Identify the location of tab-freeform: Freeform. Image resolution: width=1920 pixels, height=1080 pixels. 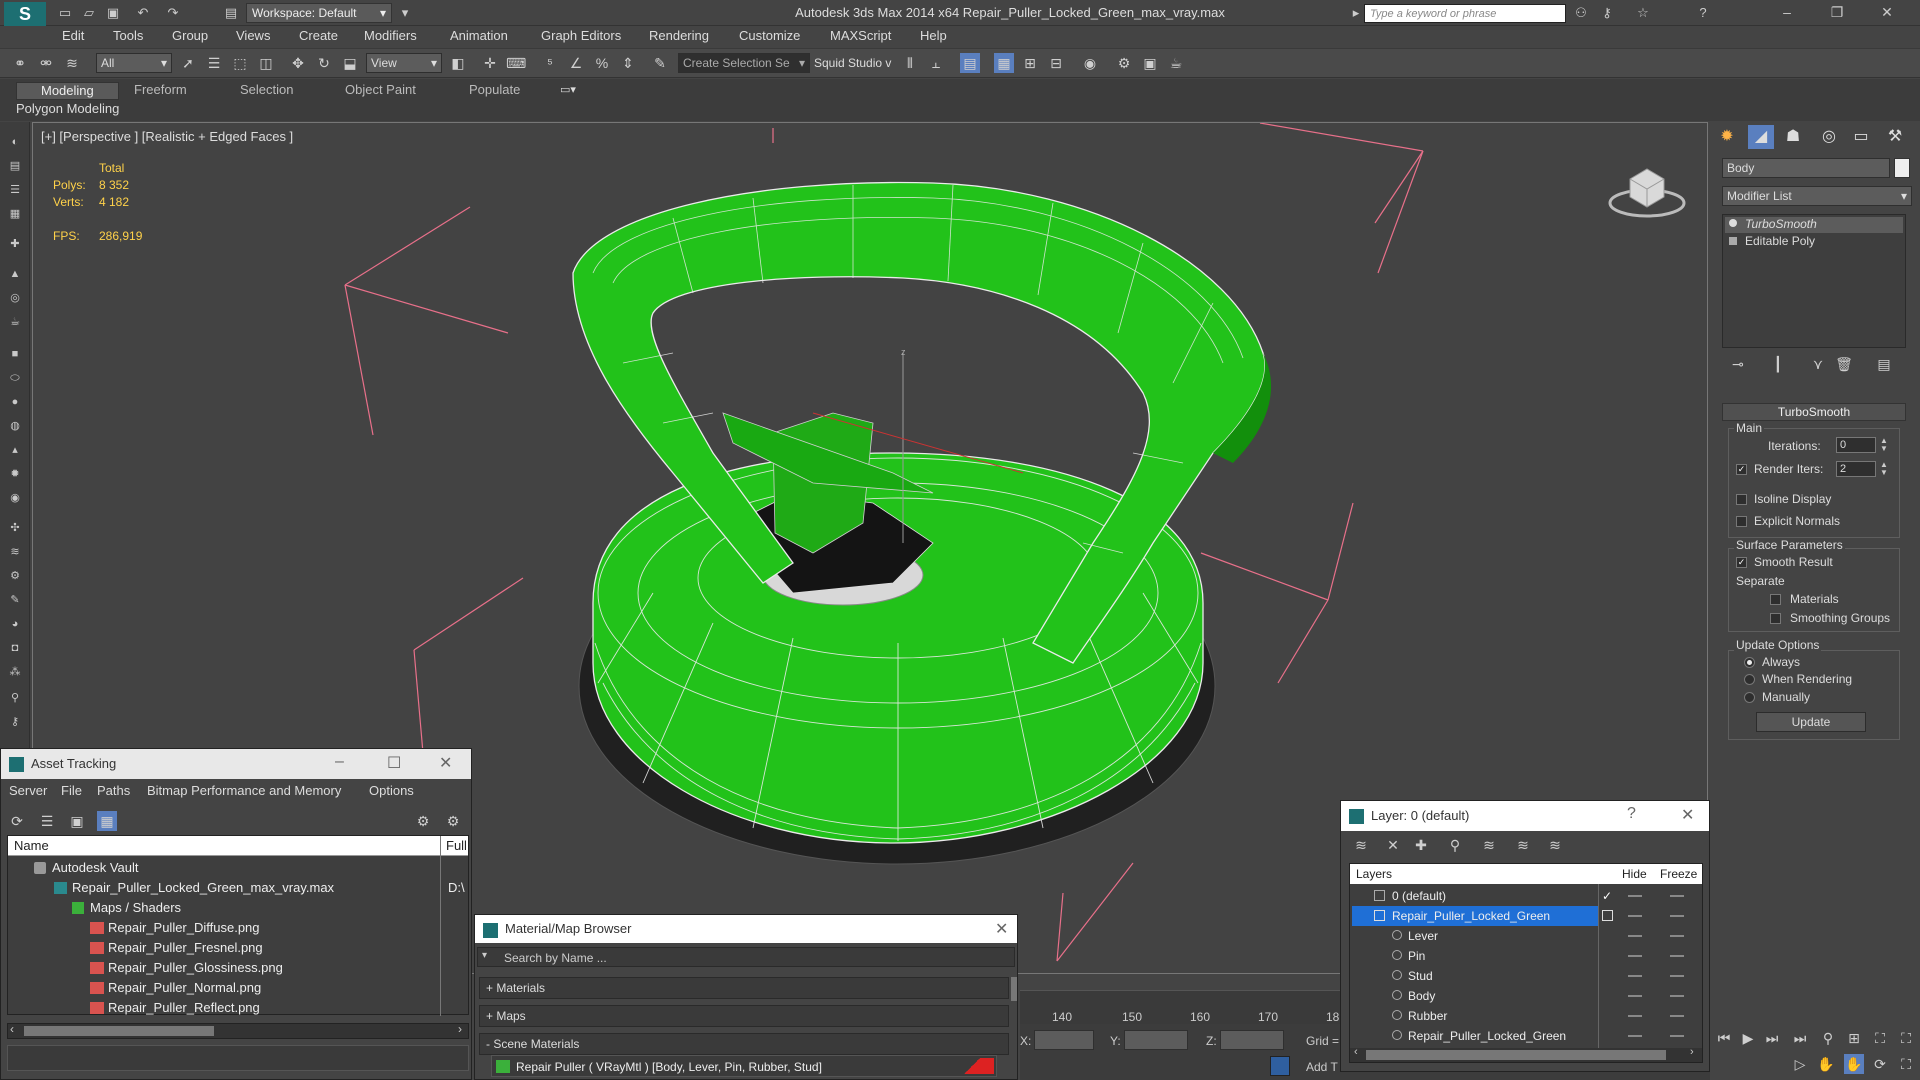
(160, 91).